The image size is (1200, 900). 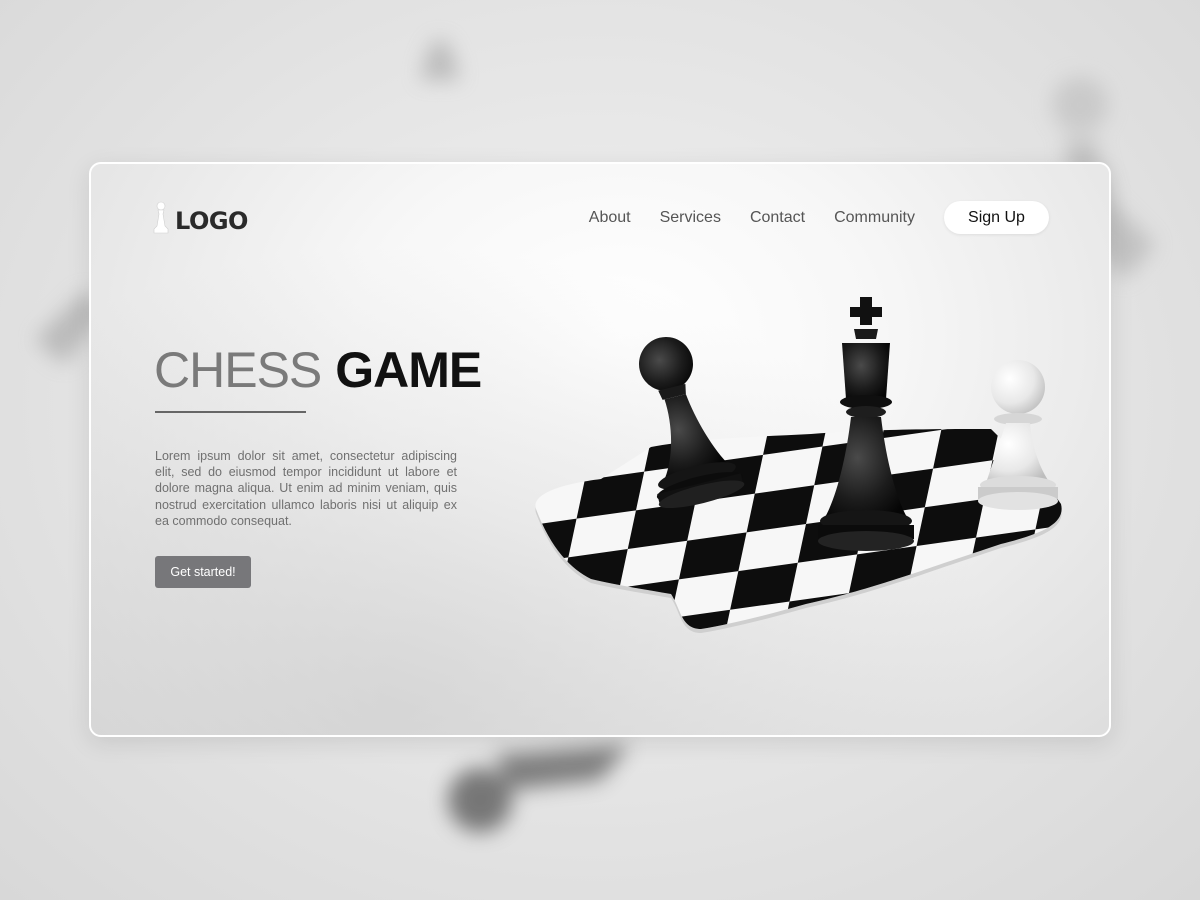 What do you see at coordinates (203, 572) in the screenshot?
I see `get-started-button: Get started!` at bounding box center [203, 572].